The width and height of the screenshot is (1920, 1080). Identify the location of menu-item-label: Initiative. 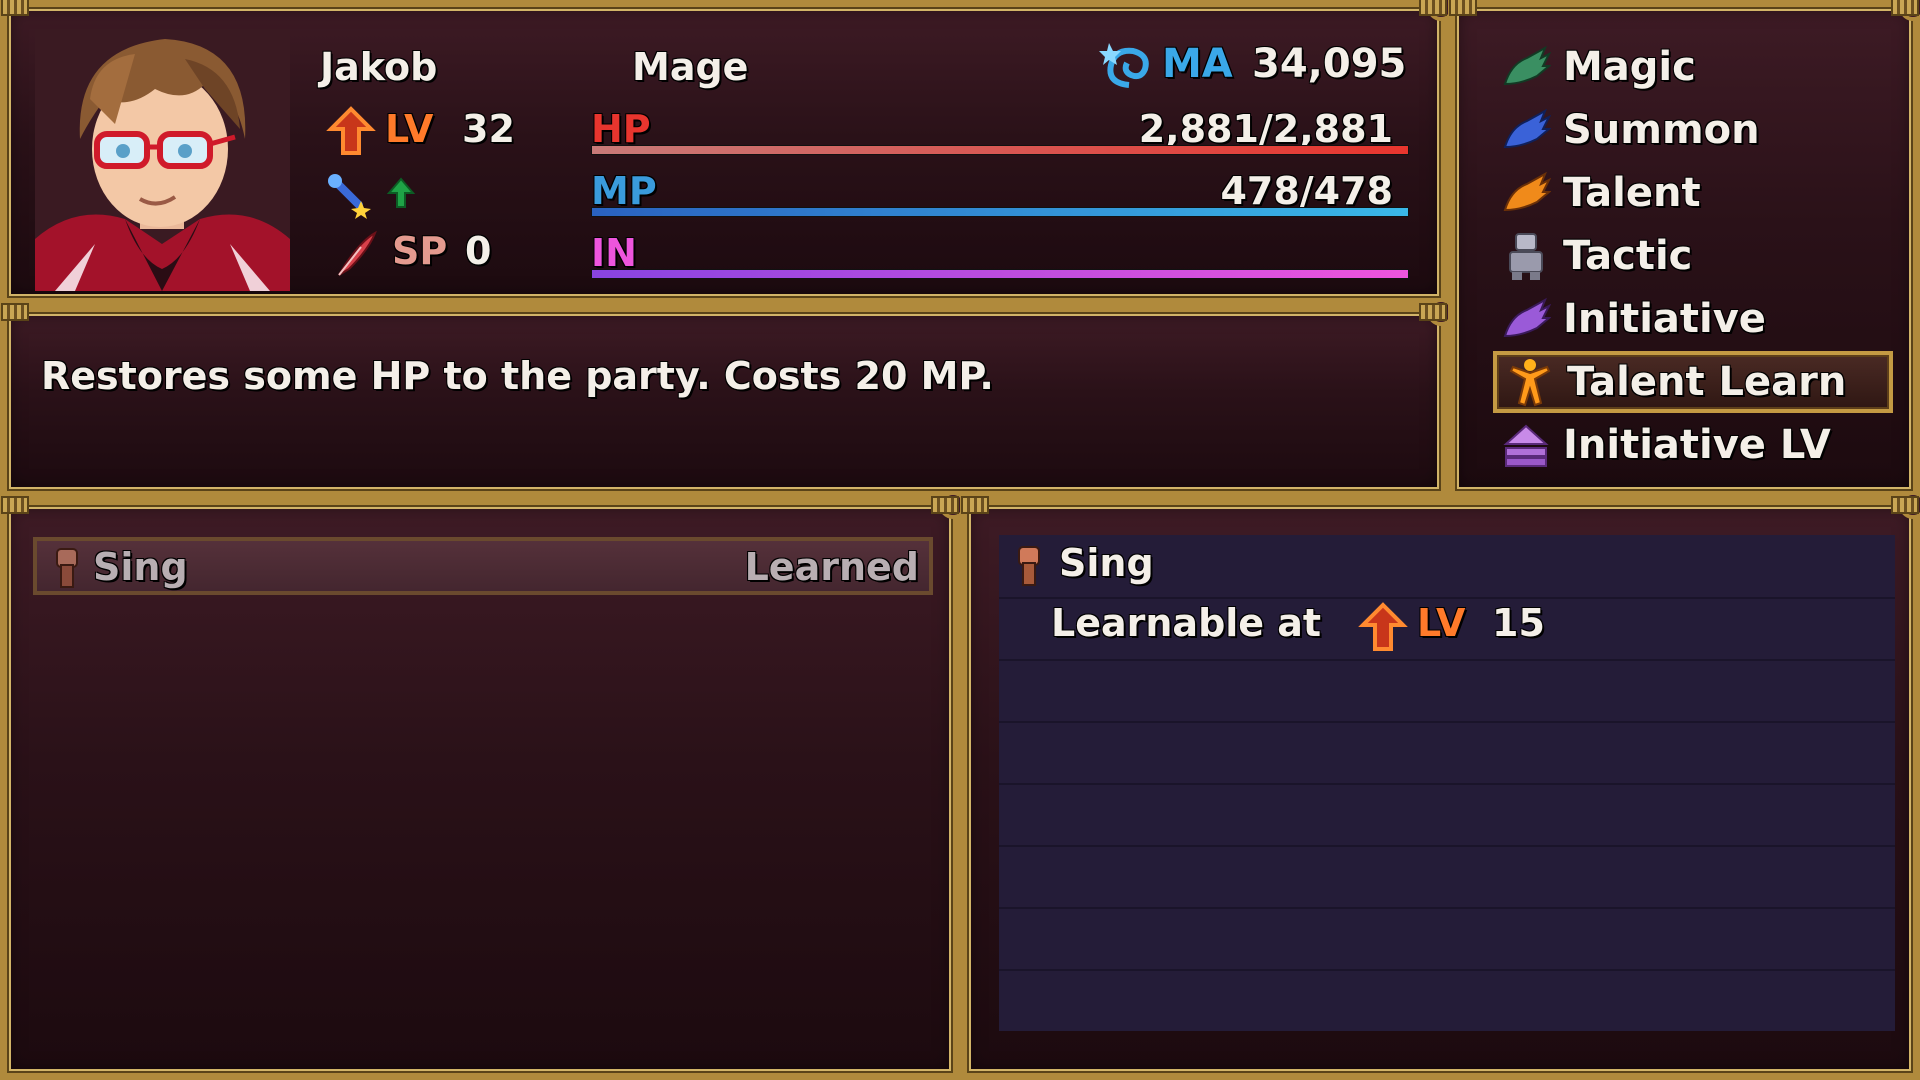
(1664, 319).